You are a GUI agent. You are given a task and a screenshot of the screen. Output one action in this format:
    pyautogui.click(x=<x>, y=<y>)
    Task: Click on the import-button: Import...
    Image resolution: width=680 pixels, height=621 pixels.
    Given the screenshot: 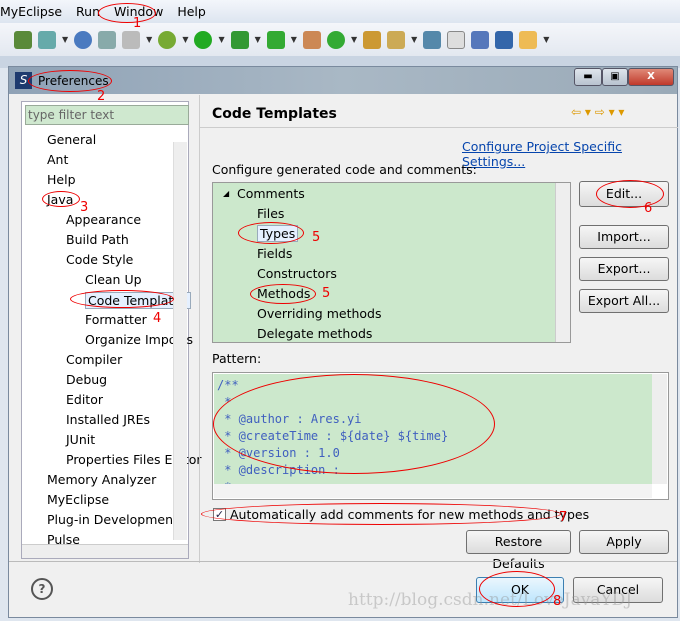 What is the action you would take?
    pyautogui.click(x=624, y=237)
    